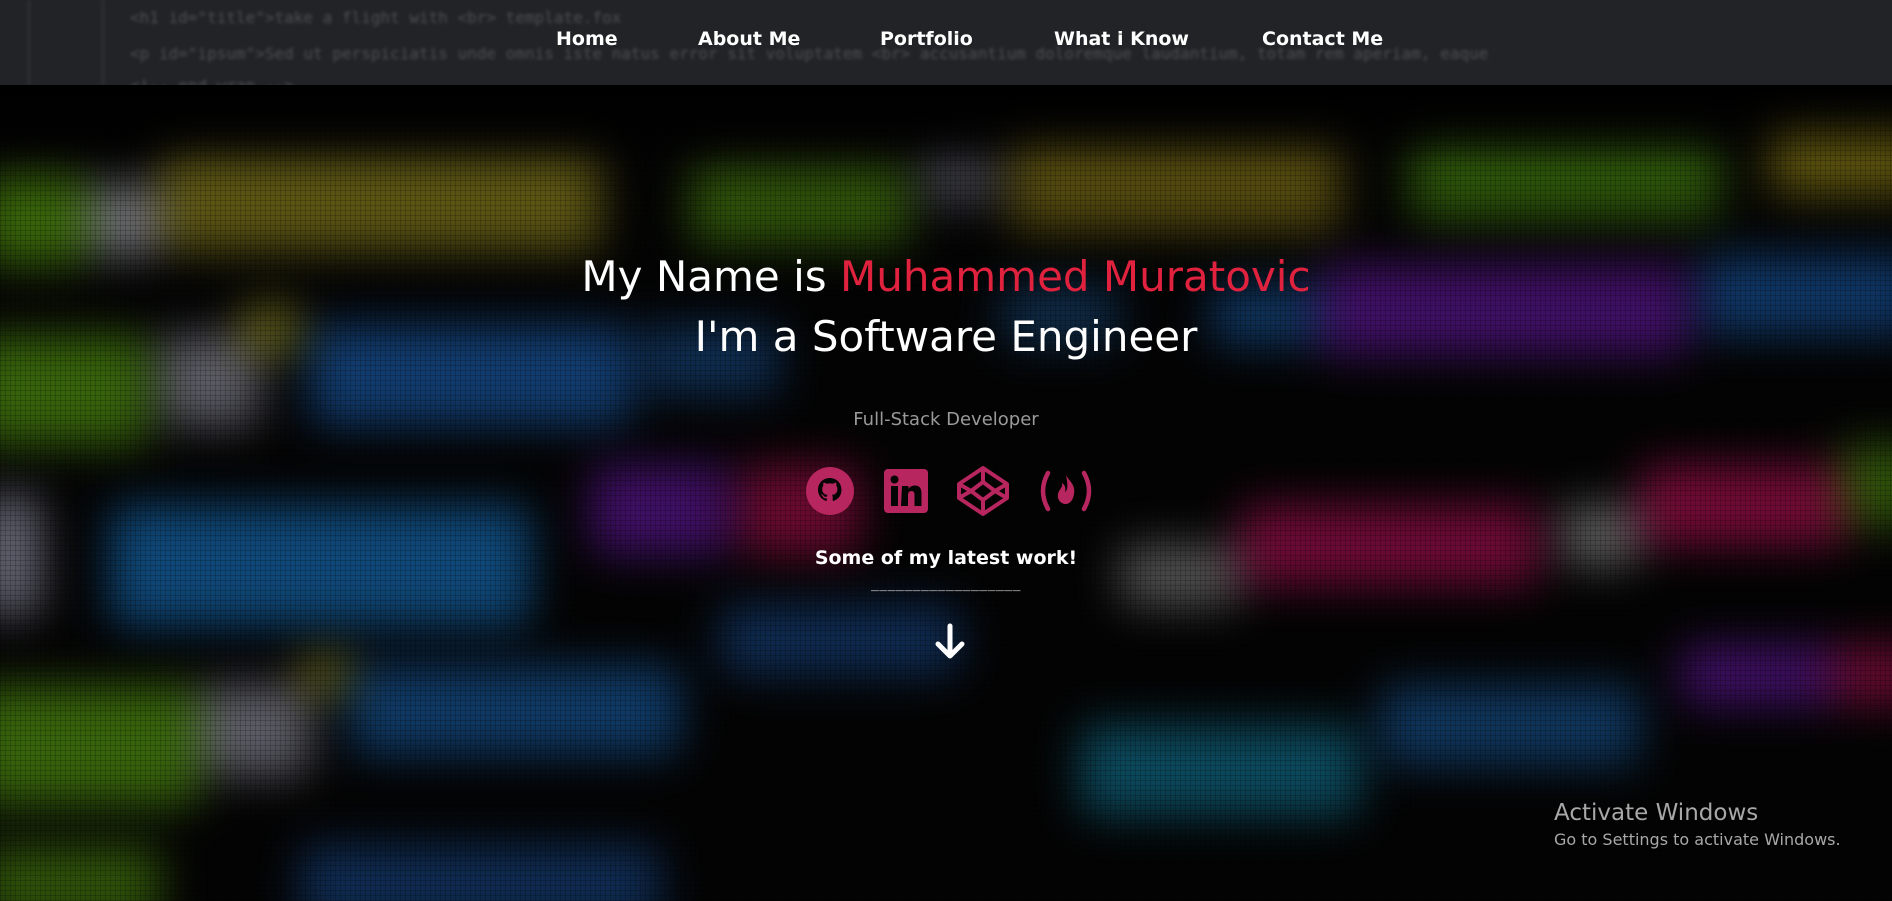  Describe the element at coordinates (1697, 839) in the screenshot. I see `activate-windows-subtitle: Go to Settings to activate Windows.` at that location.